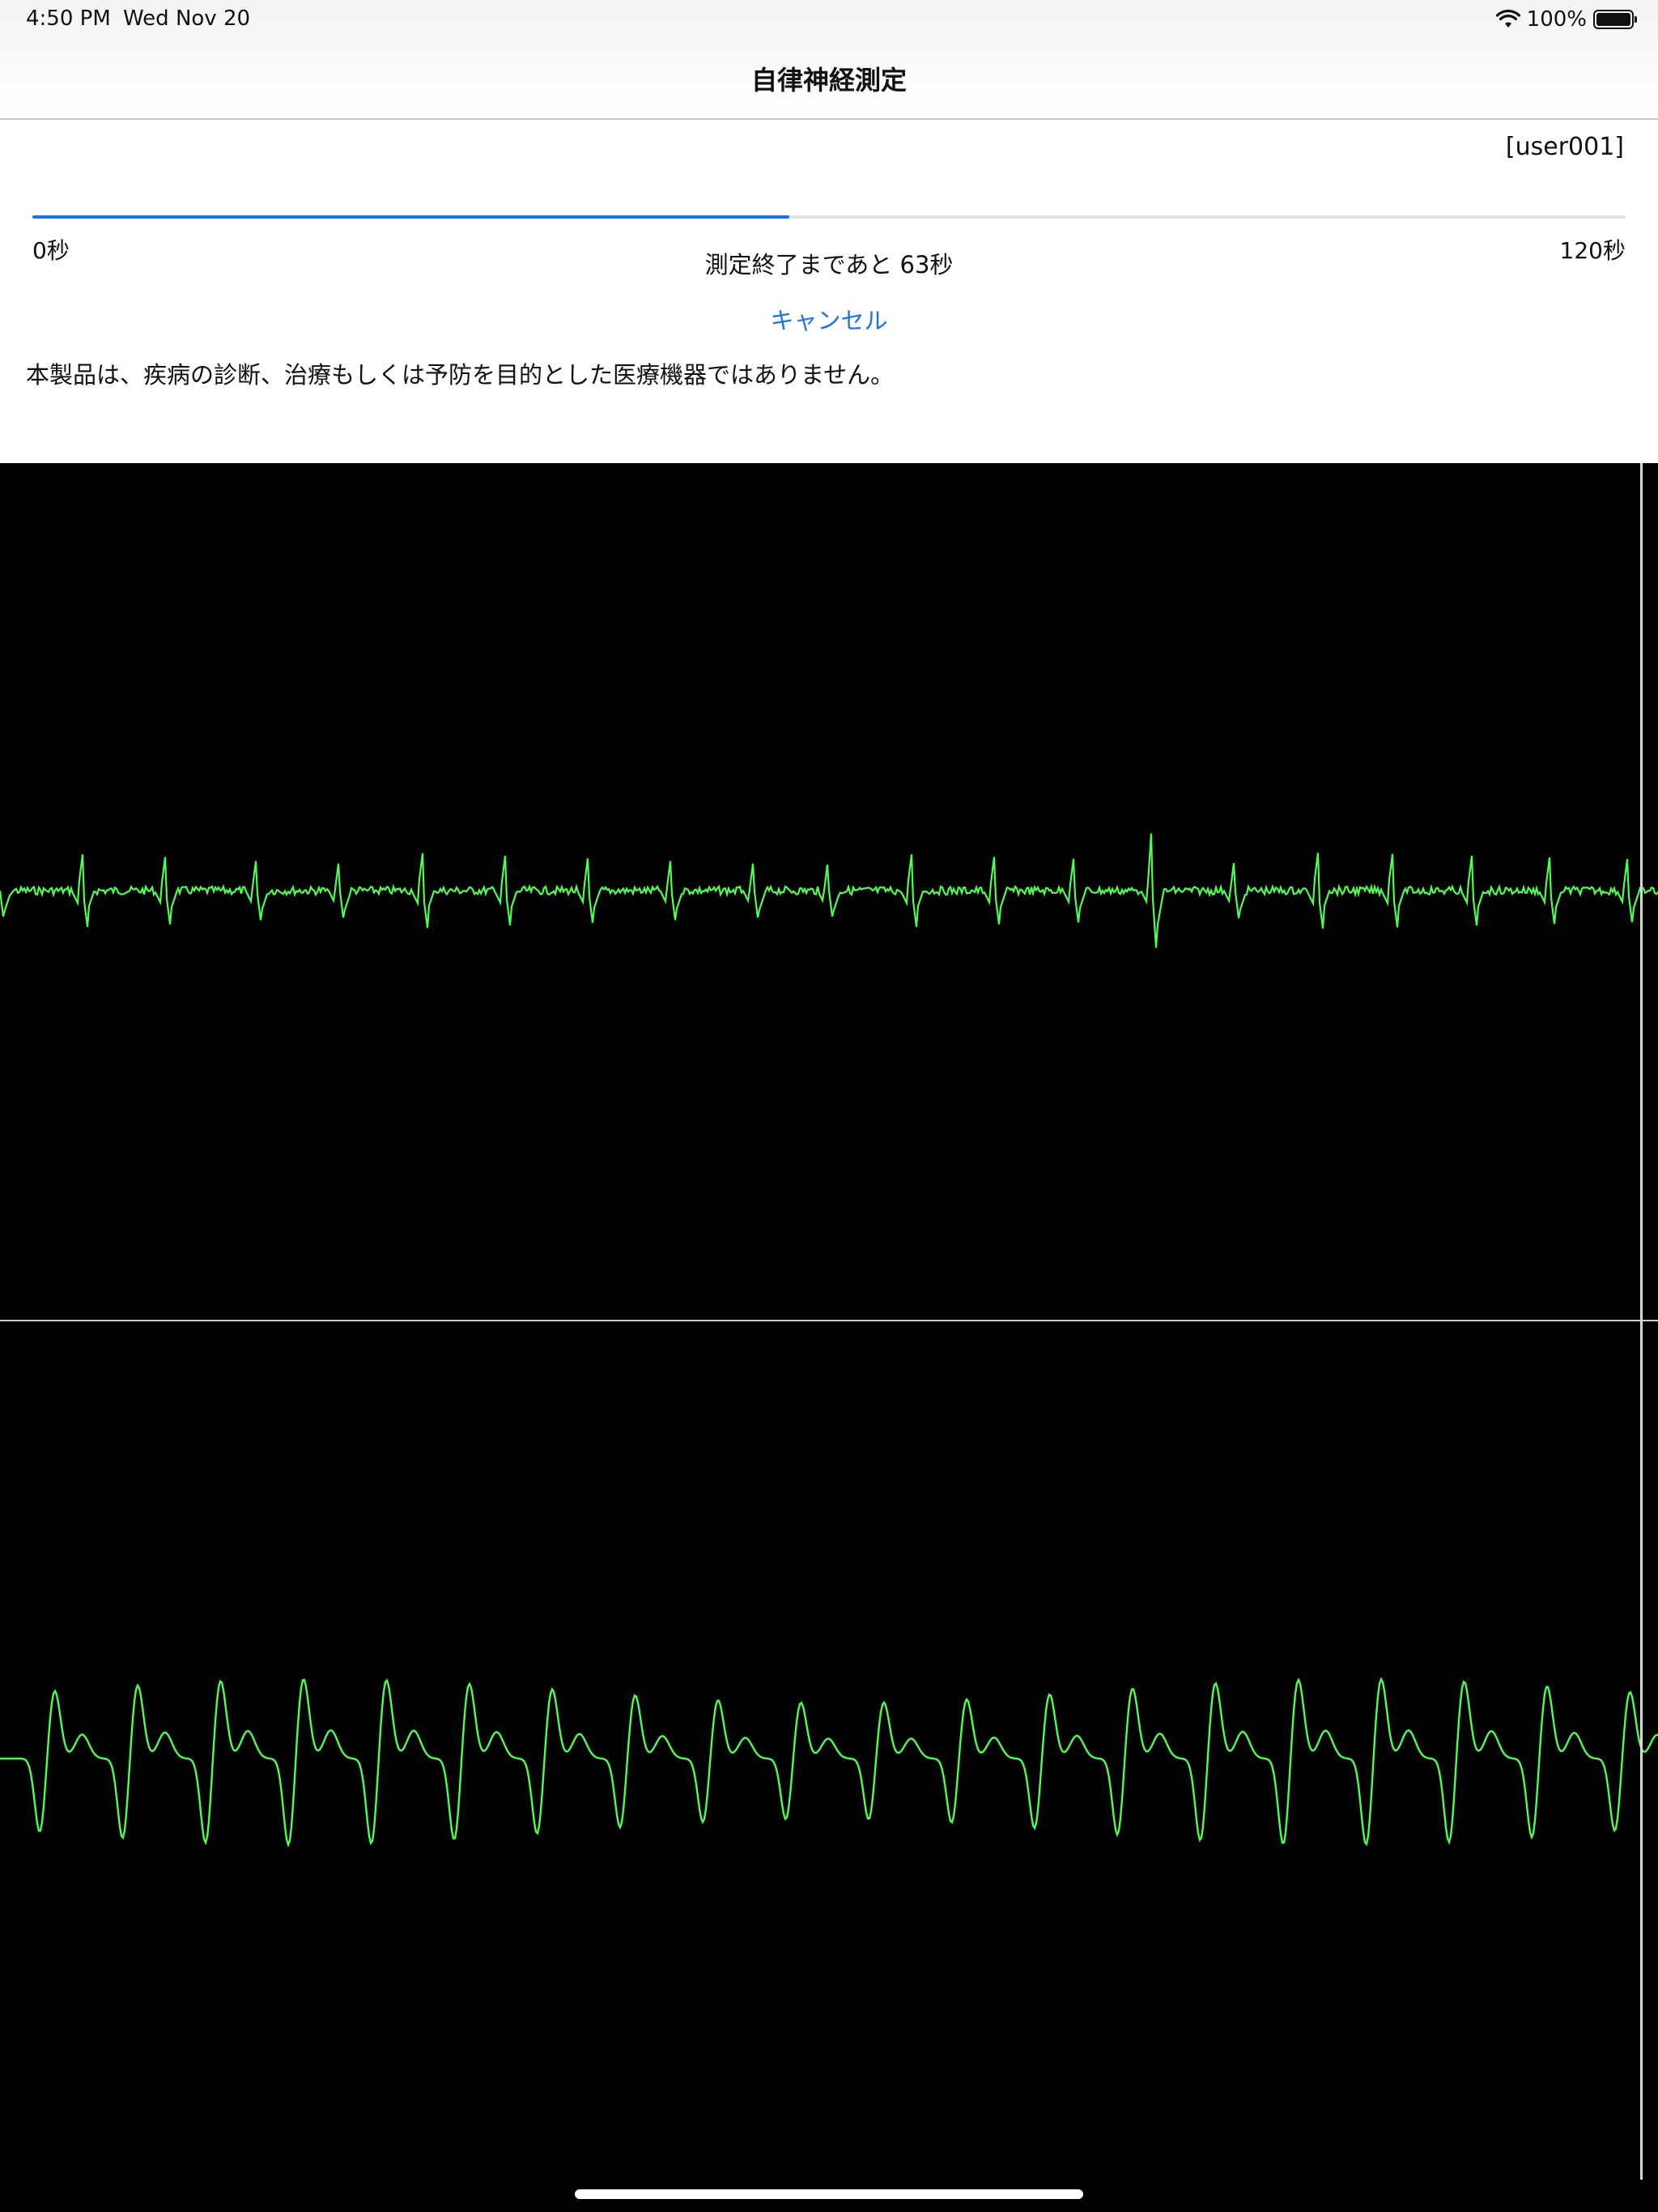 The height and width of the screenshot is (2212, 1658). What do you see at coordinates (829, 217) in the screenshot?
I see `progress-bar` at bounding box center [829, 217].